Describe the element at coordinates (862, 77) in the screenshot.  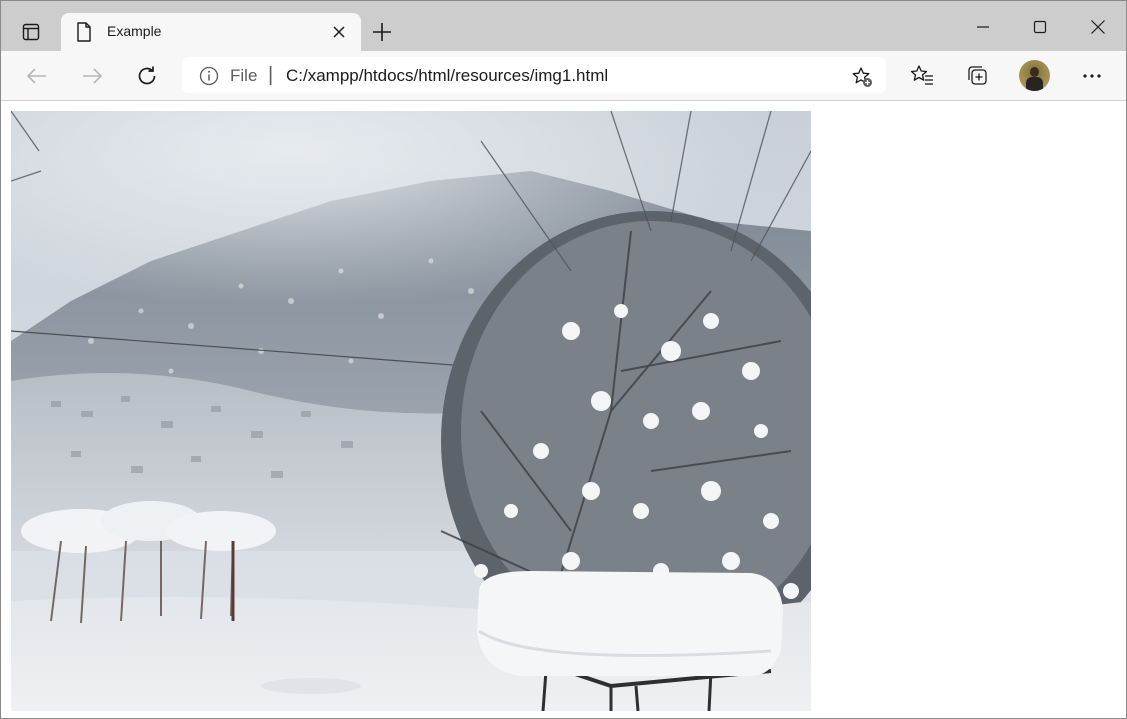
I see `star-add-icon` at that location.